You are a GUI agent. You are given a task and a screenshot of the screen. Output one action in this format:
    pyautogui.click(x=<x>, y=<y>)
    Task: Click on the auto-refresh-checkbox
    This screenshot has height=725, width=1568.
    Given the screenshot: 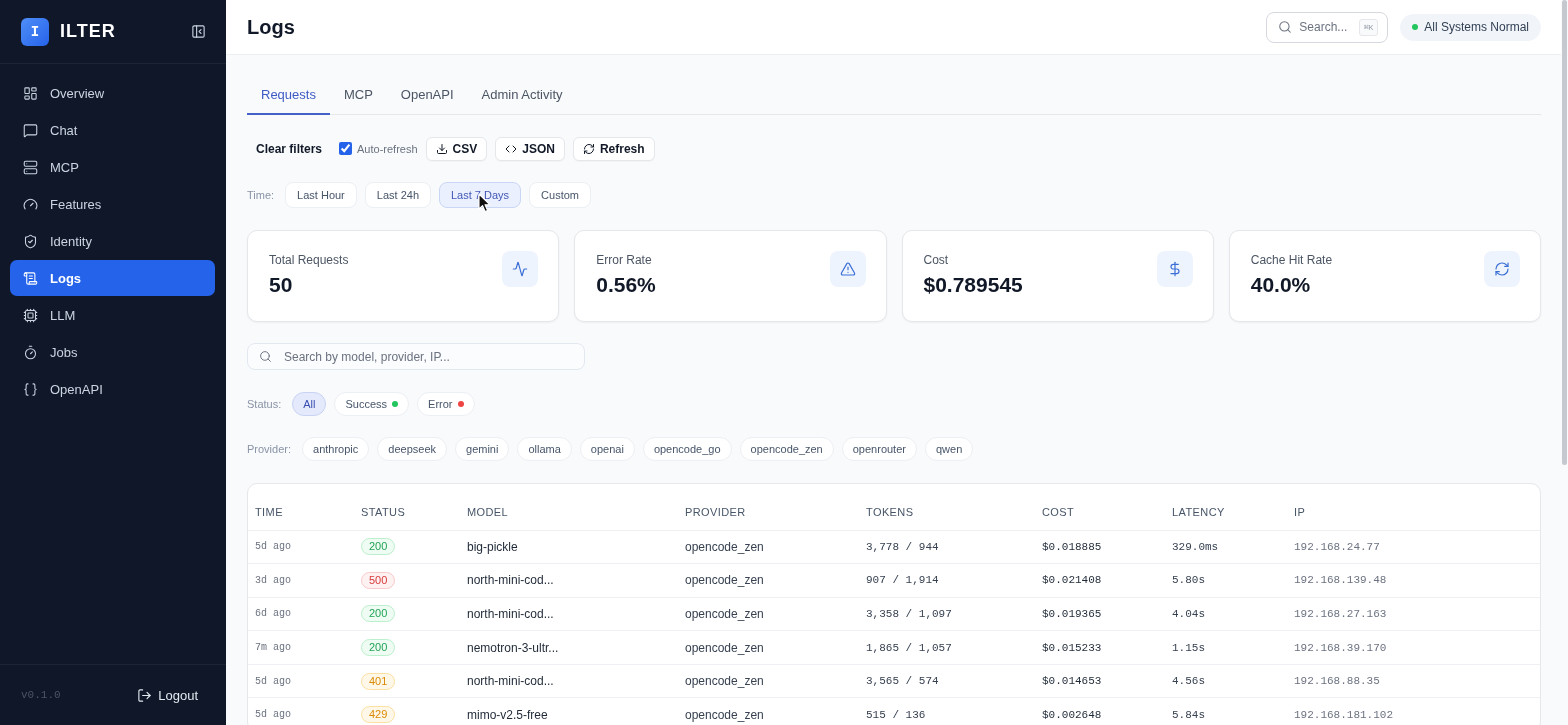 What is the action you would take?
    pyautogui.click(x=346, y=148)
    